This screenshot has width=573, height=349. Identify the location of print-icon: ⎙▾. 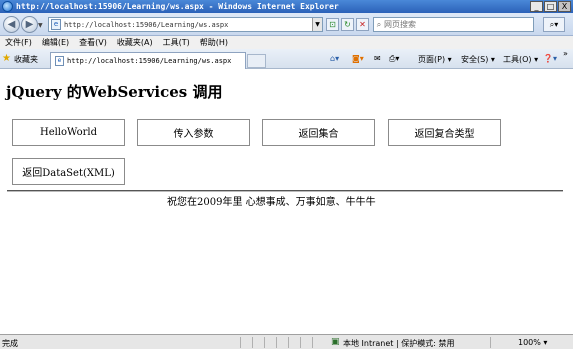
(394, 59).